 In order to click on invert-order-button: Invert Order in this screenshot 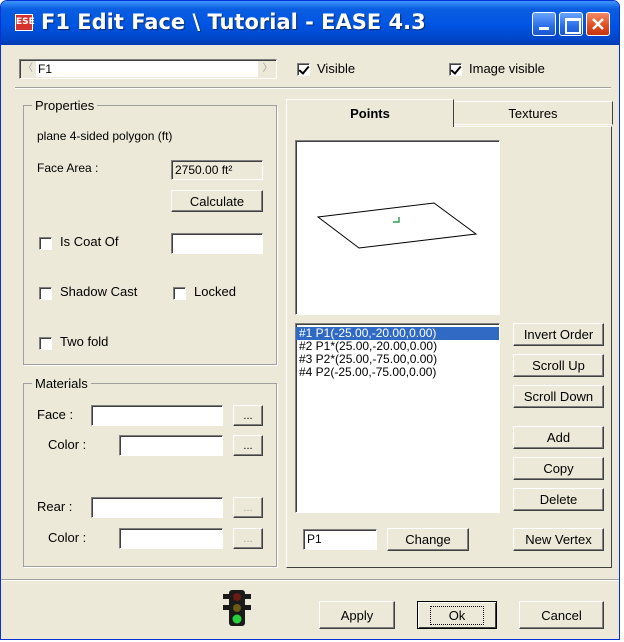, I will do `click(558, 334)`.